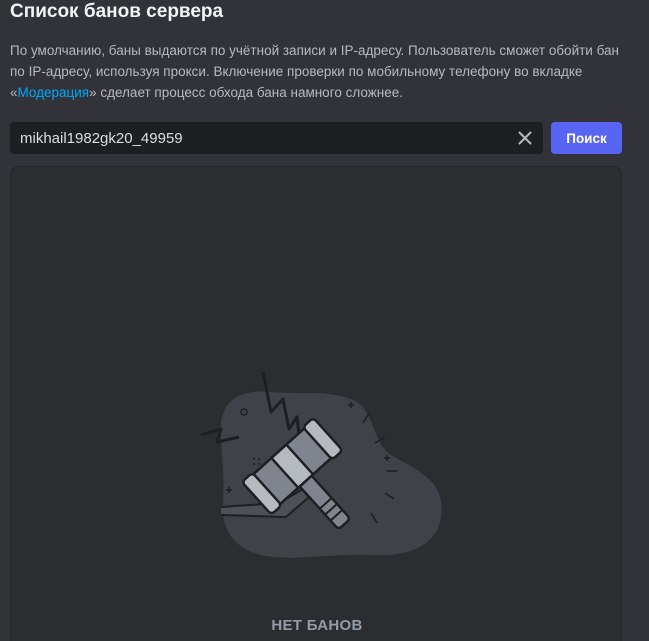 This screenshot has width=649, height=641. Describe the element at coordinates (117, 11) in the screenshot. I see `page-title: Список банов сервера` at that location.